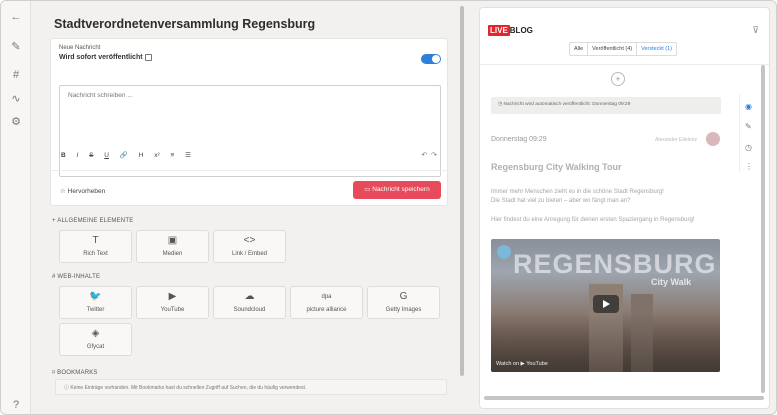 Image resolution: width=777 pixels, height=415 pixels. I want to click on post-timestamp: Donnerstag 09:29, so click(519, 139).